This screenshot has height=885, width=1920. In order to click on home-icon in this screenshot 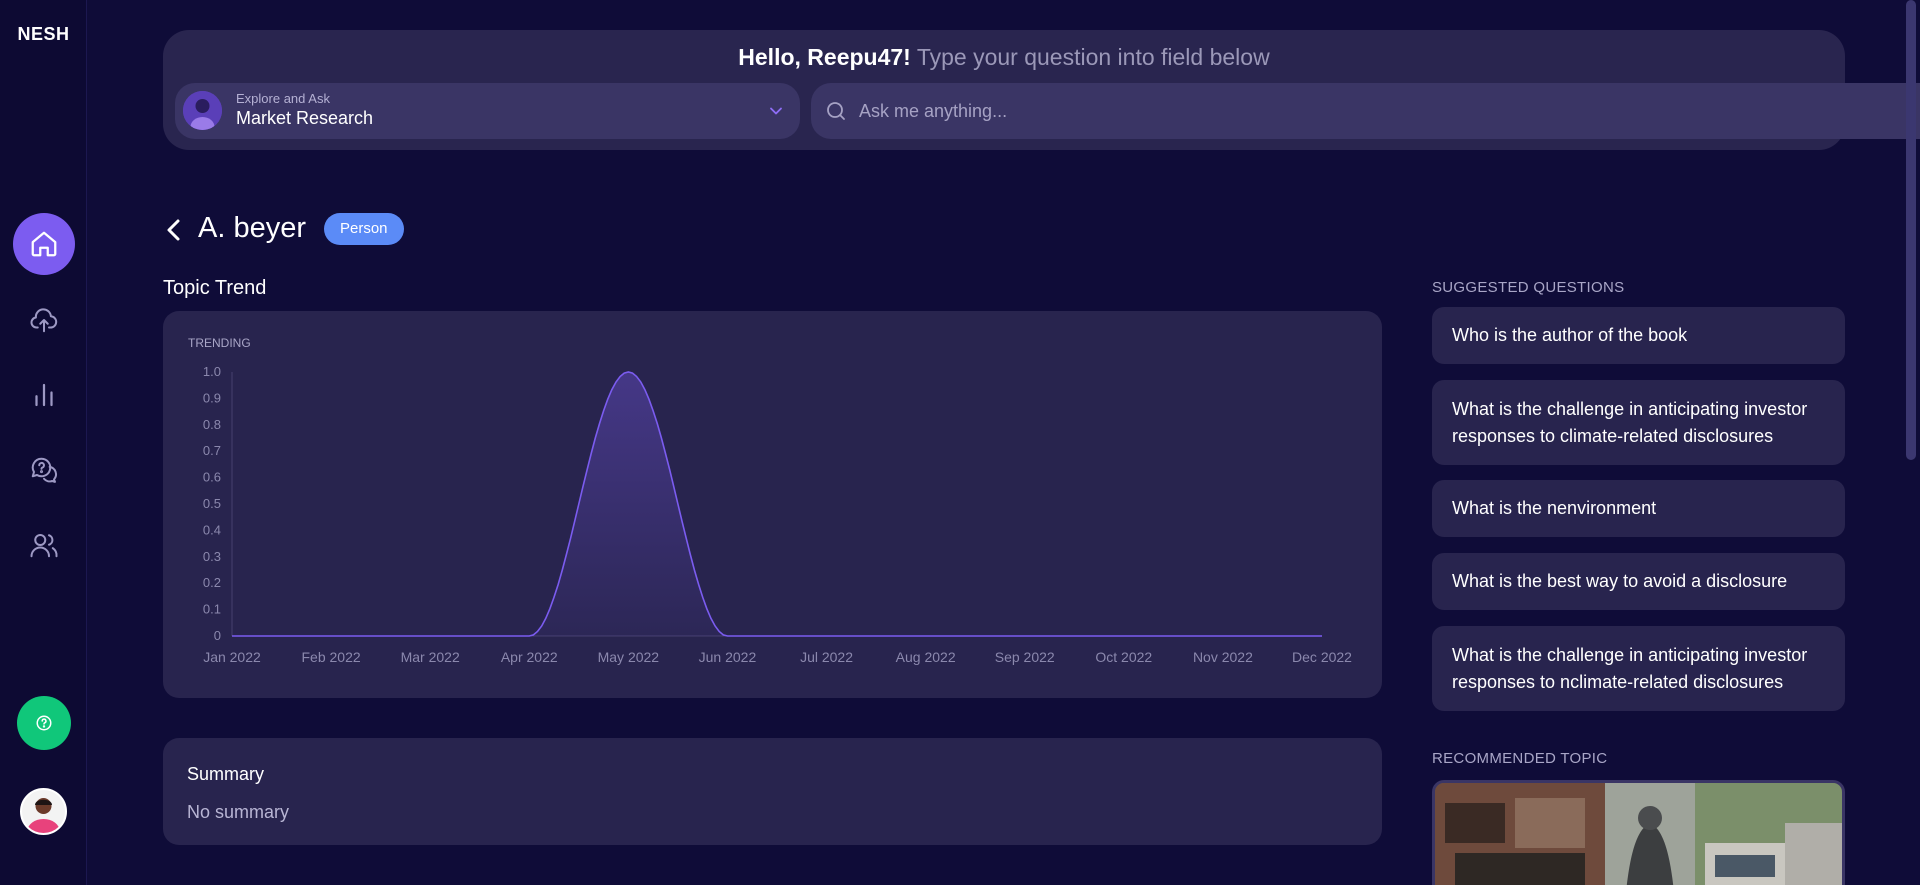, I will do `click(44, 244)`.